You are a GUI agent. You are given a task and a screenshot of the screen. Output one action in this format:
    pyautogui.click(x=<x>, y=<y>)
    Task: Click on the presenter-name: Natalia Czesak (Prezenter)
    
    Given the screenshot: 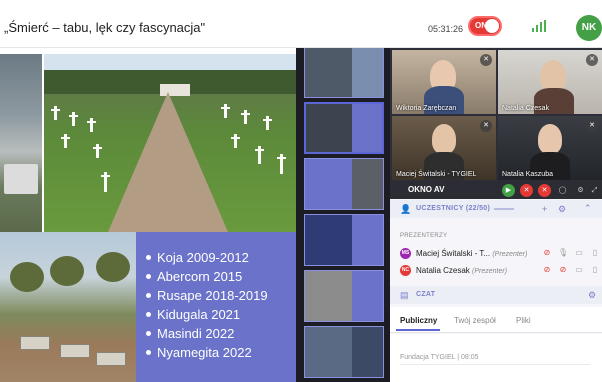 What is the action you would take?
    pyautogui.click(x=462, y=270)
    